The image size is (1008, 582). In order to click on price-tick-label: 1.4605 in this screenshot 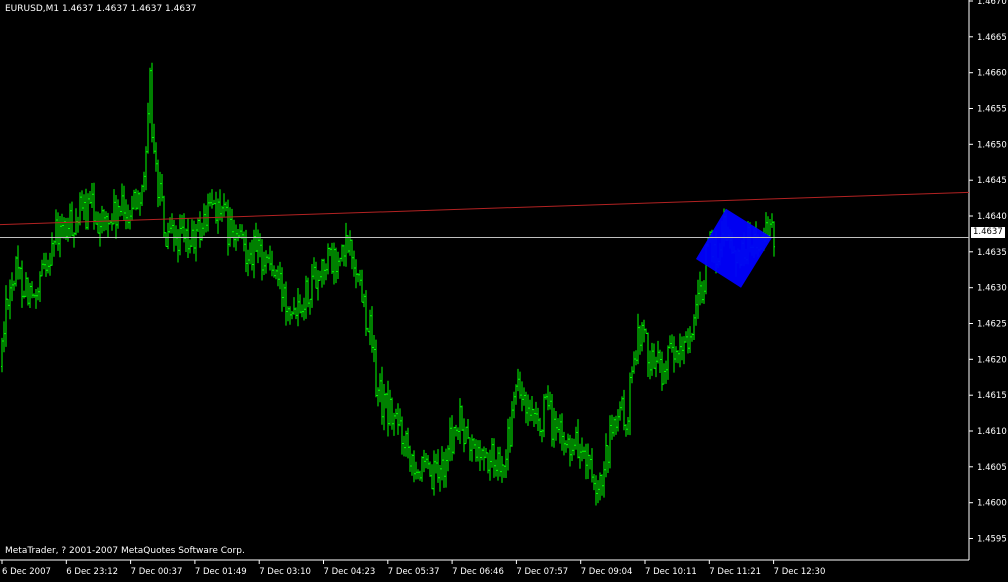, I will do `click(992, 468)`.